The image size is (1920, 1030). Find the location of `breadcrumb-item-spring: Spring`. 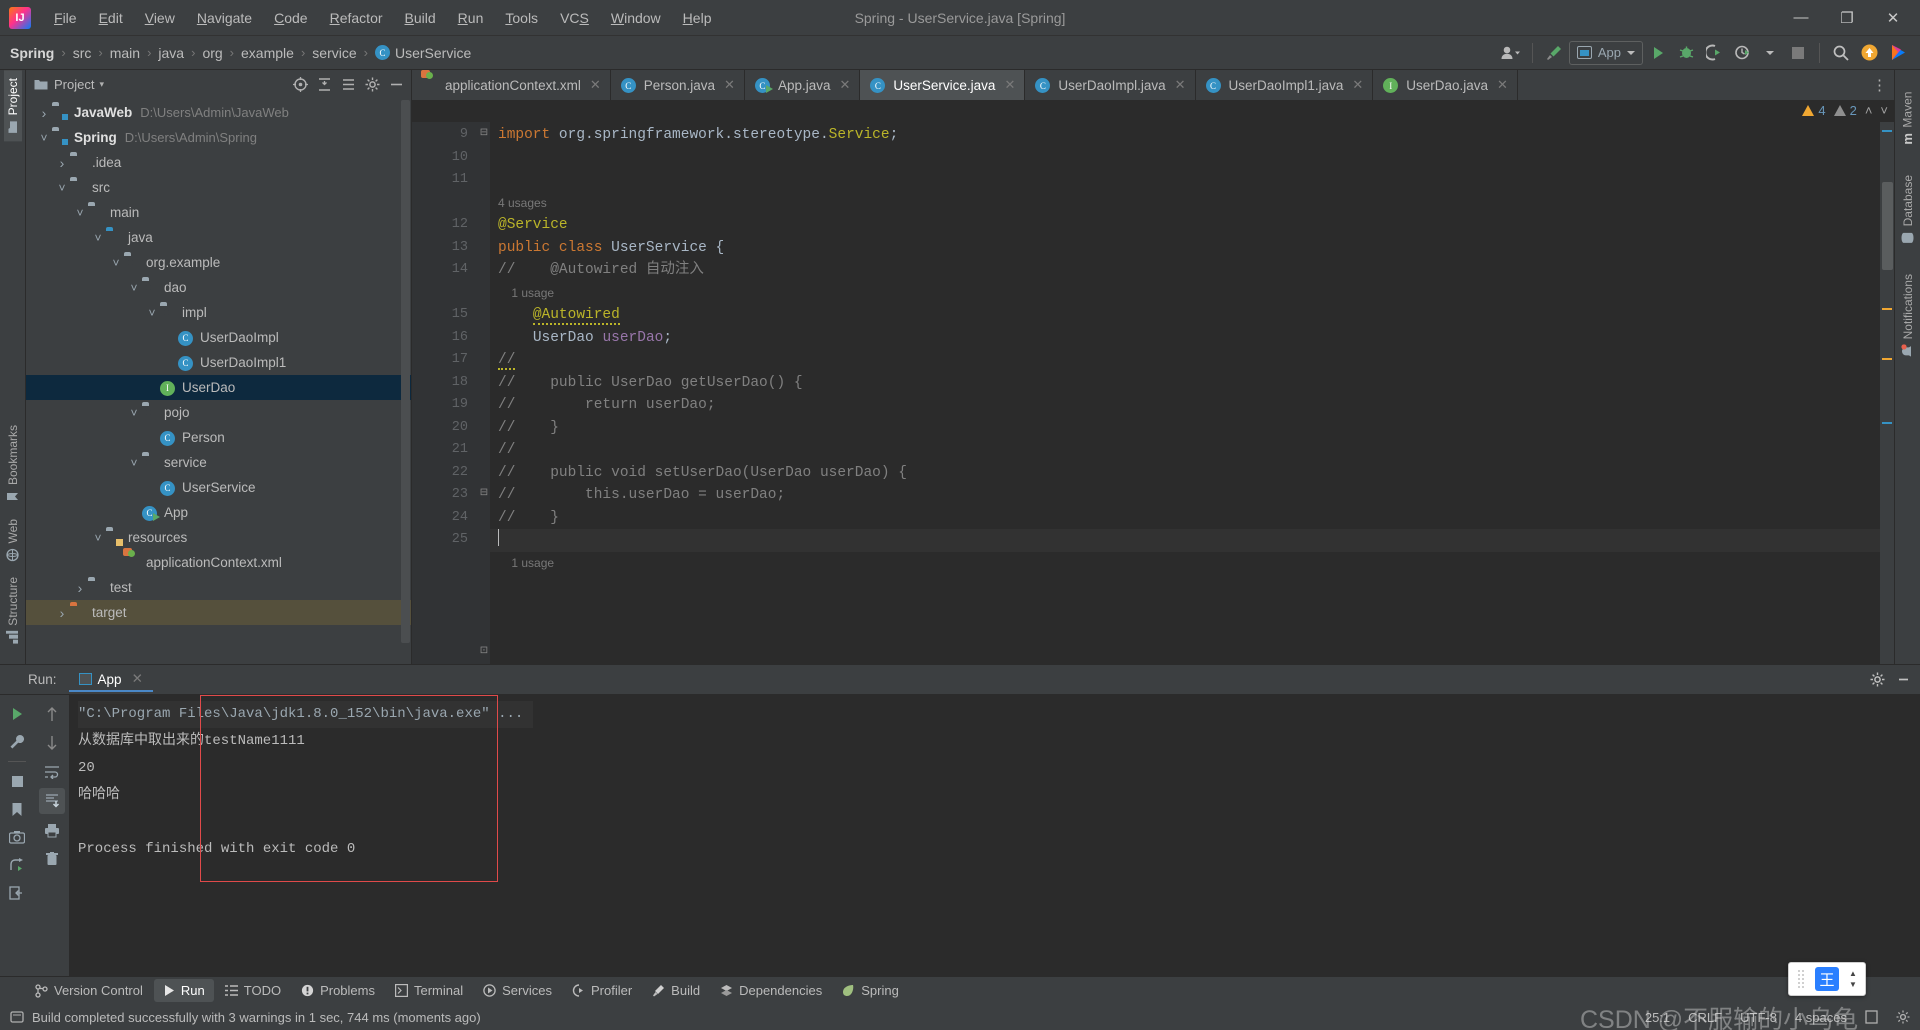

breadcrumb-item-spring: Spring is located at coordinates (32, 53).